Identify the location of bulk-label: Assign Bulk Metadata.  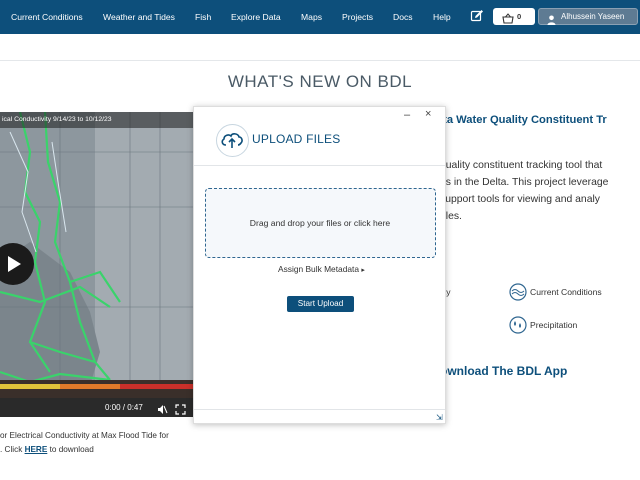
(319, 269).